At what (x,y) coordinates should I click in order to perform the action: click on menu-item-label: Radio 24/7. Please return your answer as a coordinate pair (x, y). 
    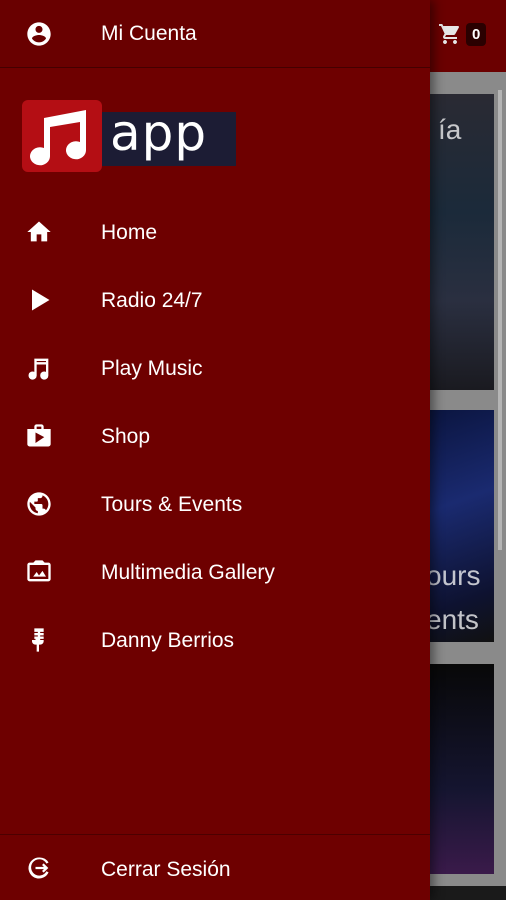
    Looking at the image, I should click on (152, 300).